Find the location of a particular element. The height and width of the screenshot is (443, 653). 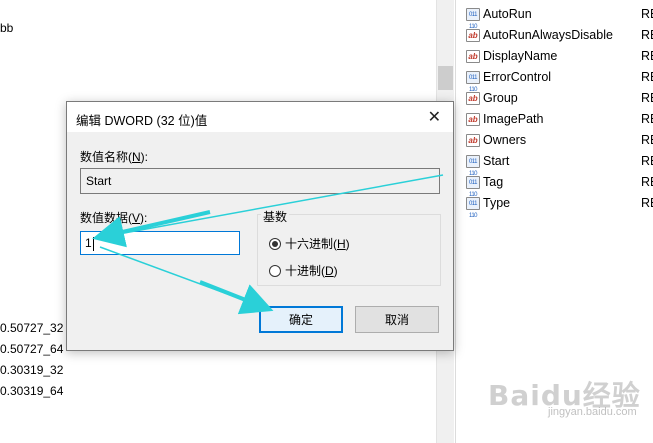

tree-item-partial: 0.50727_64 is located at coordinates (31, 349).